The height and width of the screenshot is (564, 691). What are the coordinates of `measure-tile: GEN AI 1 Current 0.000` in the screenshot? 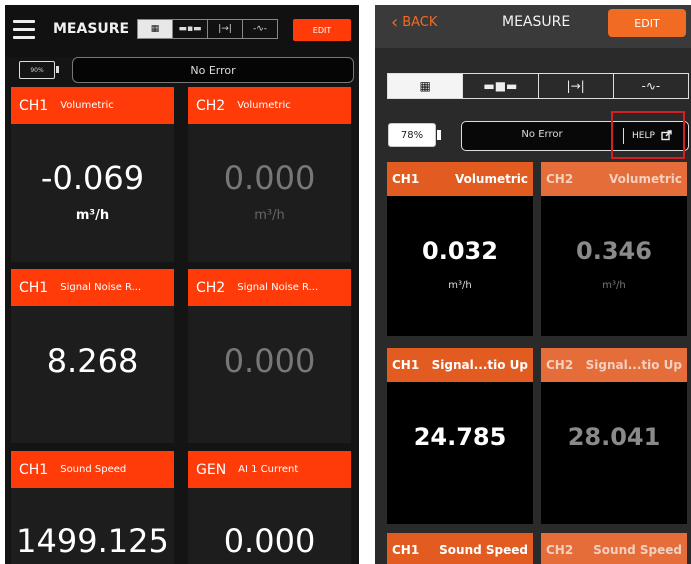 It's located at (269, 507).